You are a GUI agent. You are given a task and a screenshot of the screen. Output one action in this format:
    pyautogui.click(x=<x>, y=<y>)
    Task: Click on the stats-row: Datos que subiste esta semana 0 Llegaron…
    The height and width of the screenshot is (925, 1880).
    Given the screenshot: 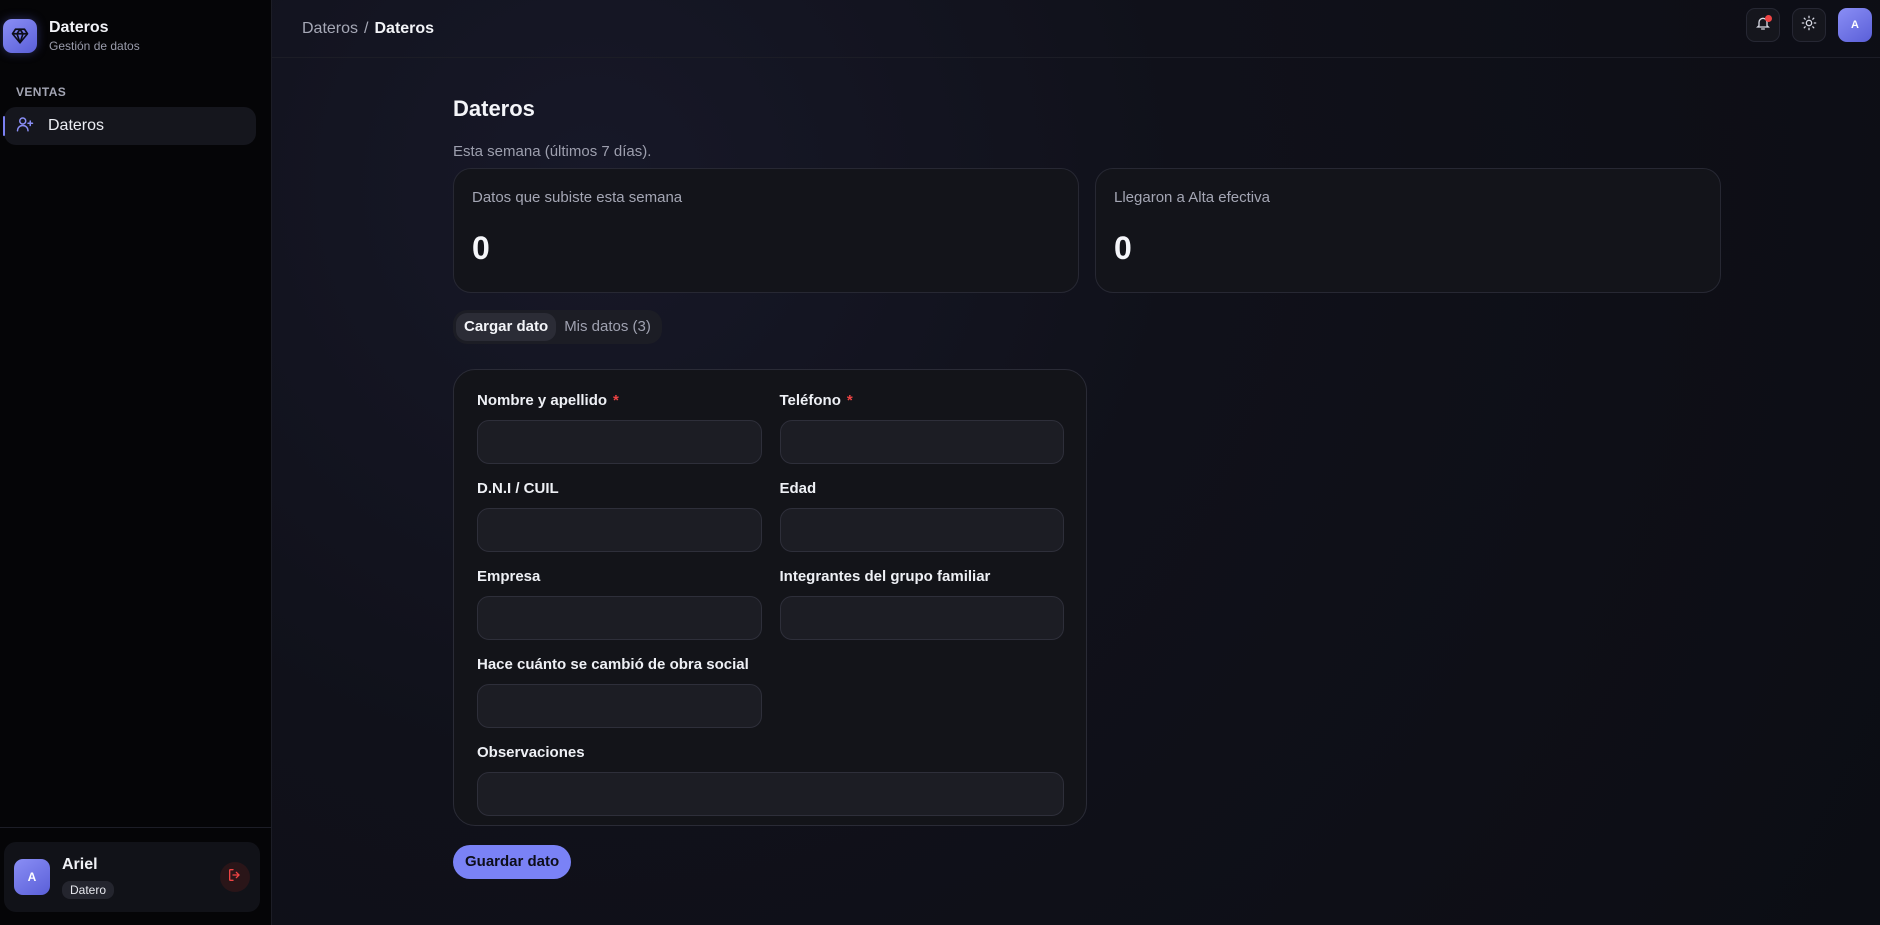 What is the action you would take?
    pyautogui.click(x=1088, y=230)
    